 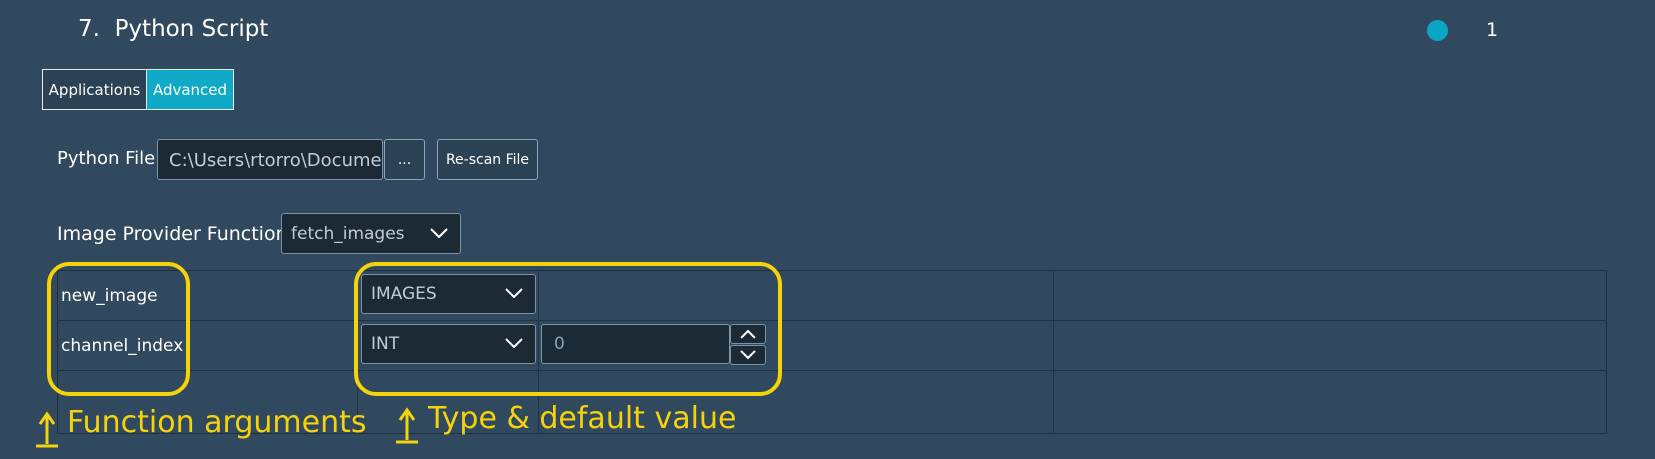 I want to click on step-title: Python Script, so click(x=191, y=29).